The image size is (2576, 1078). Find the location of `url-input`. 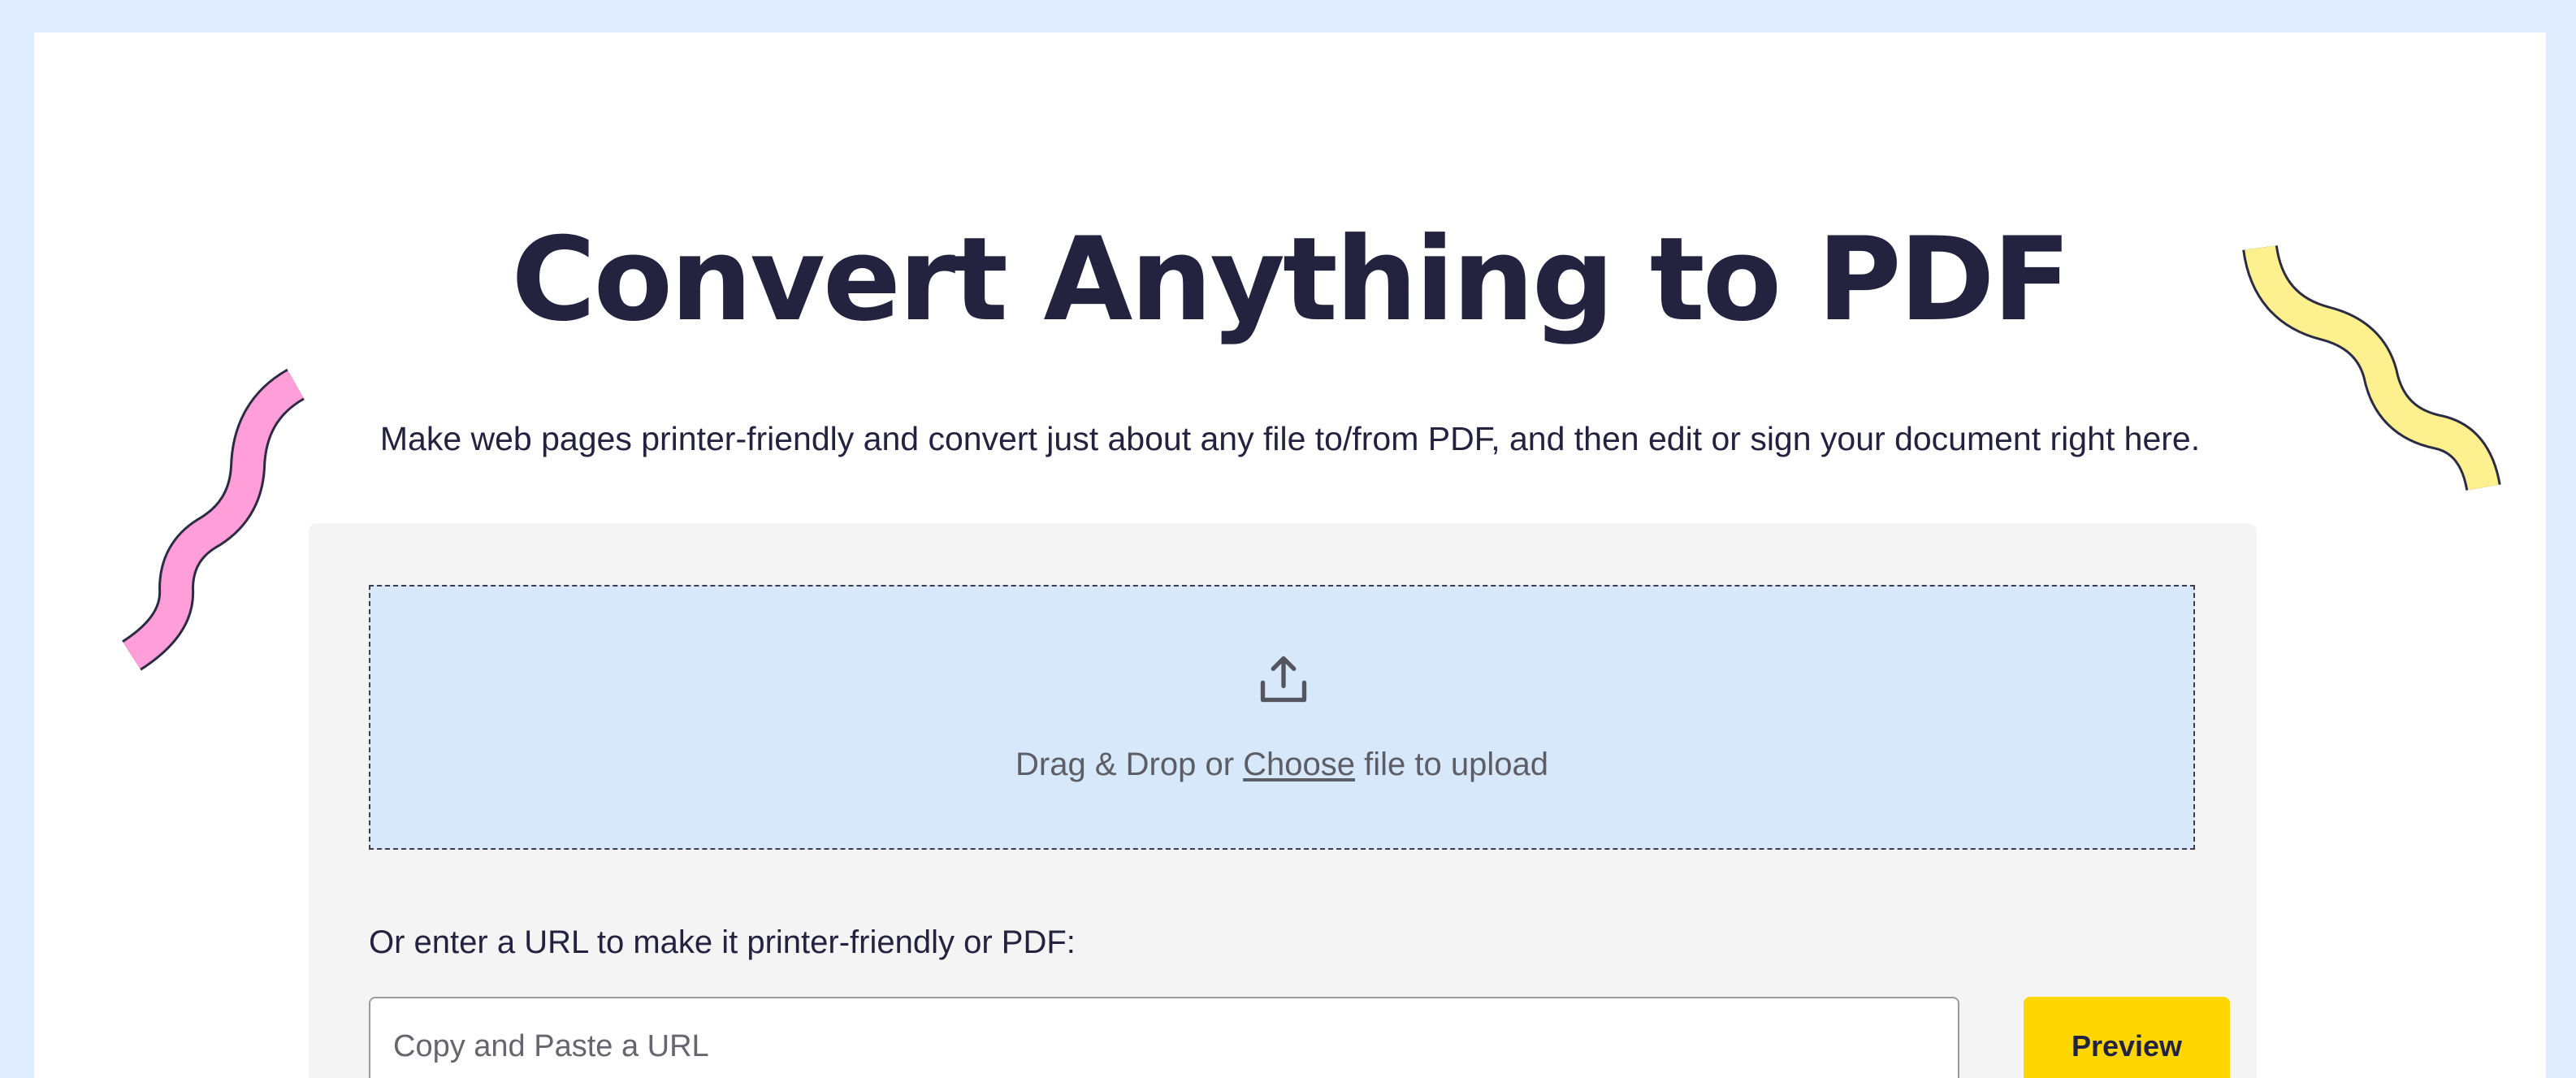

url-input is located at coordinates (1164, 1038).